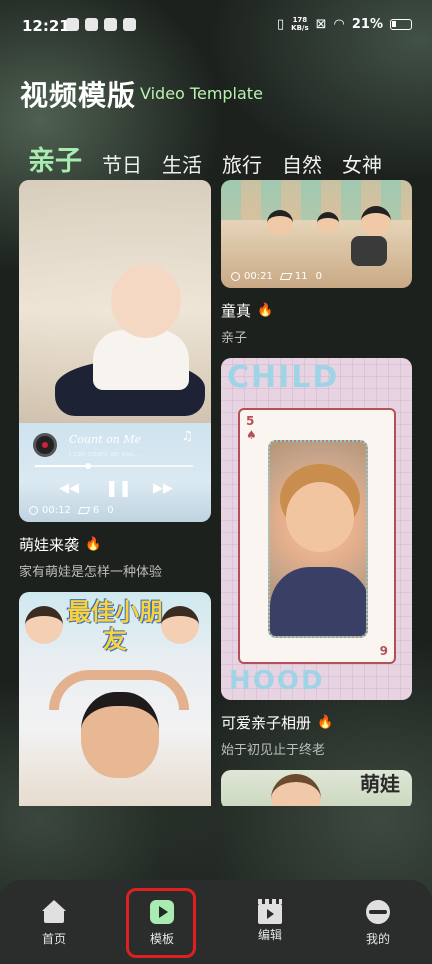 This screenshot has height=964, width=432. Describe the element at coordinates (187, 436) in the screenshot. I see `music-note-icon: ♫` at that location.